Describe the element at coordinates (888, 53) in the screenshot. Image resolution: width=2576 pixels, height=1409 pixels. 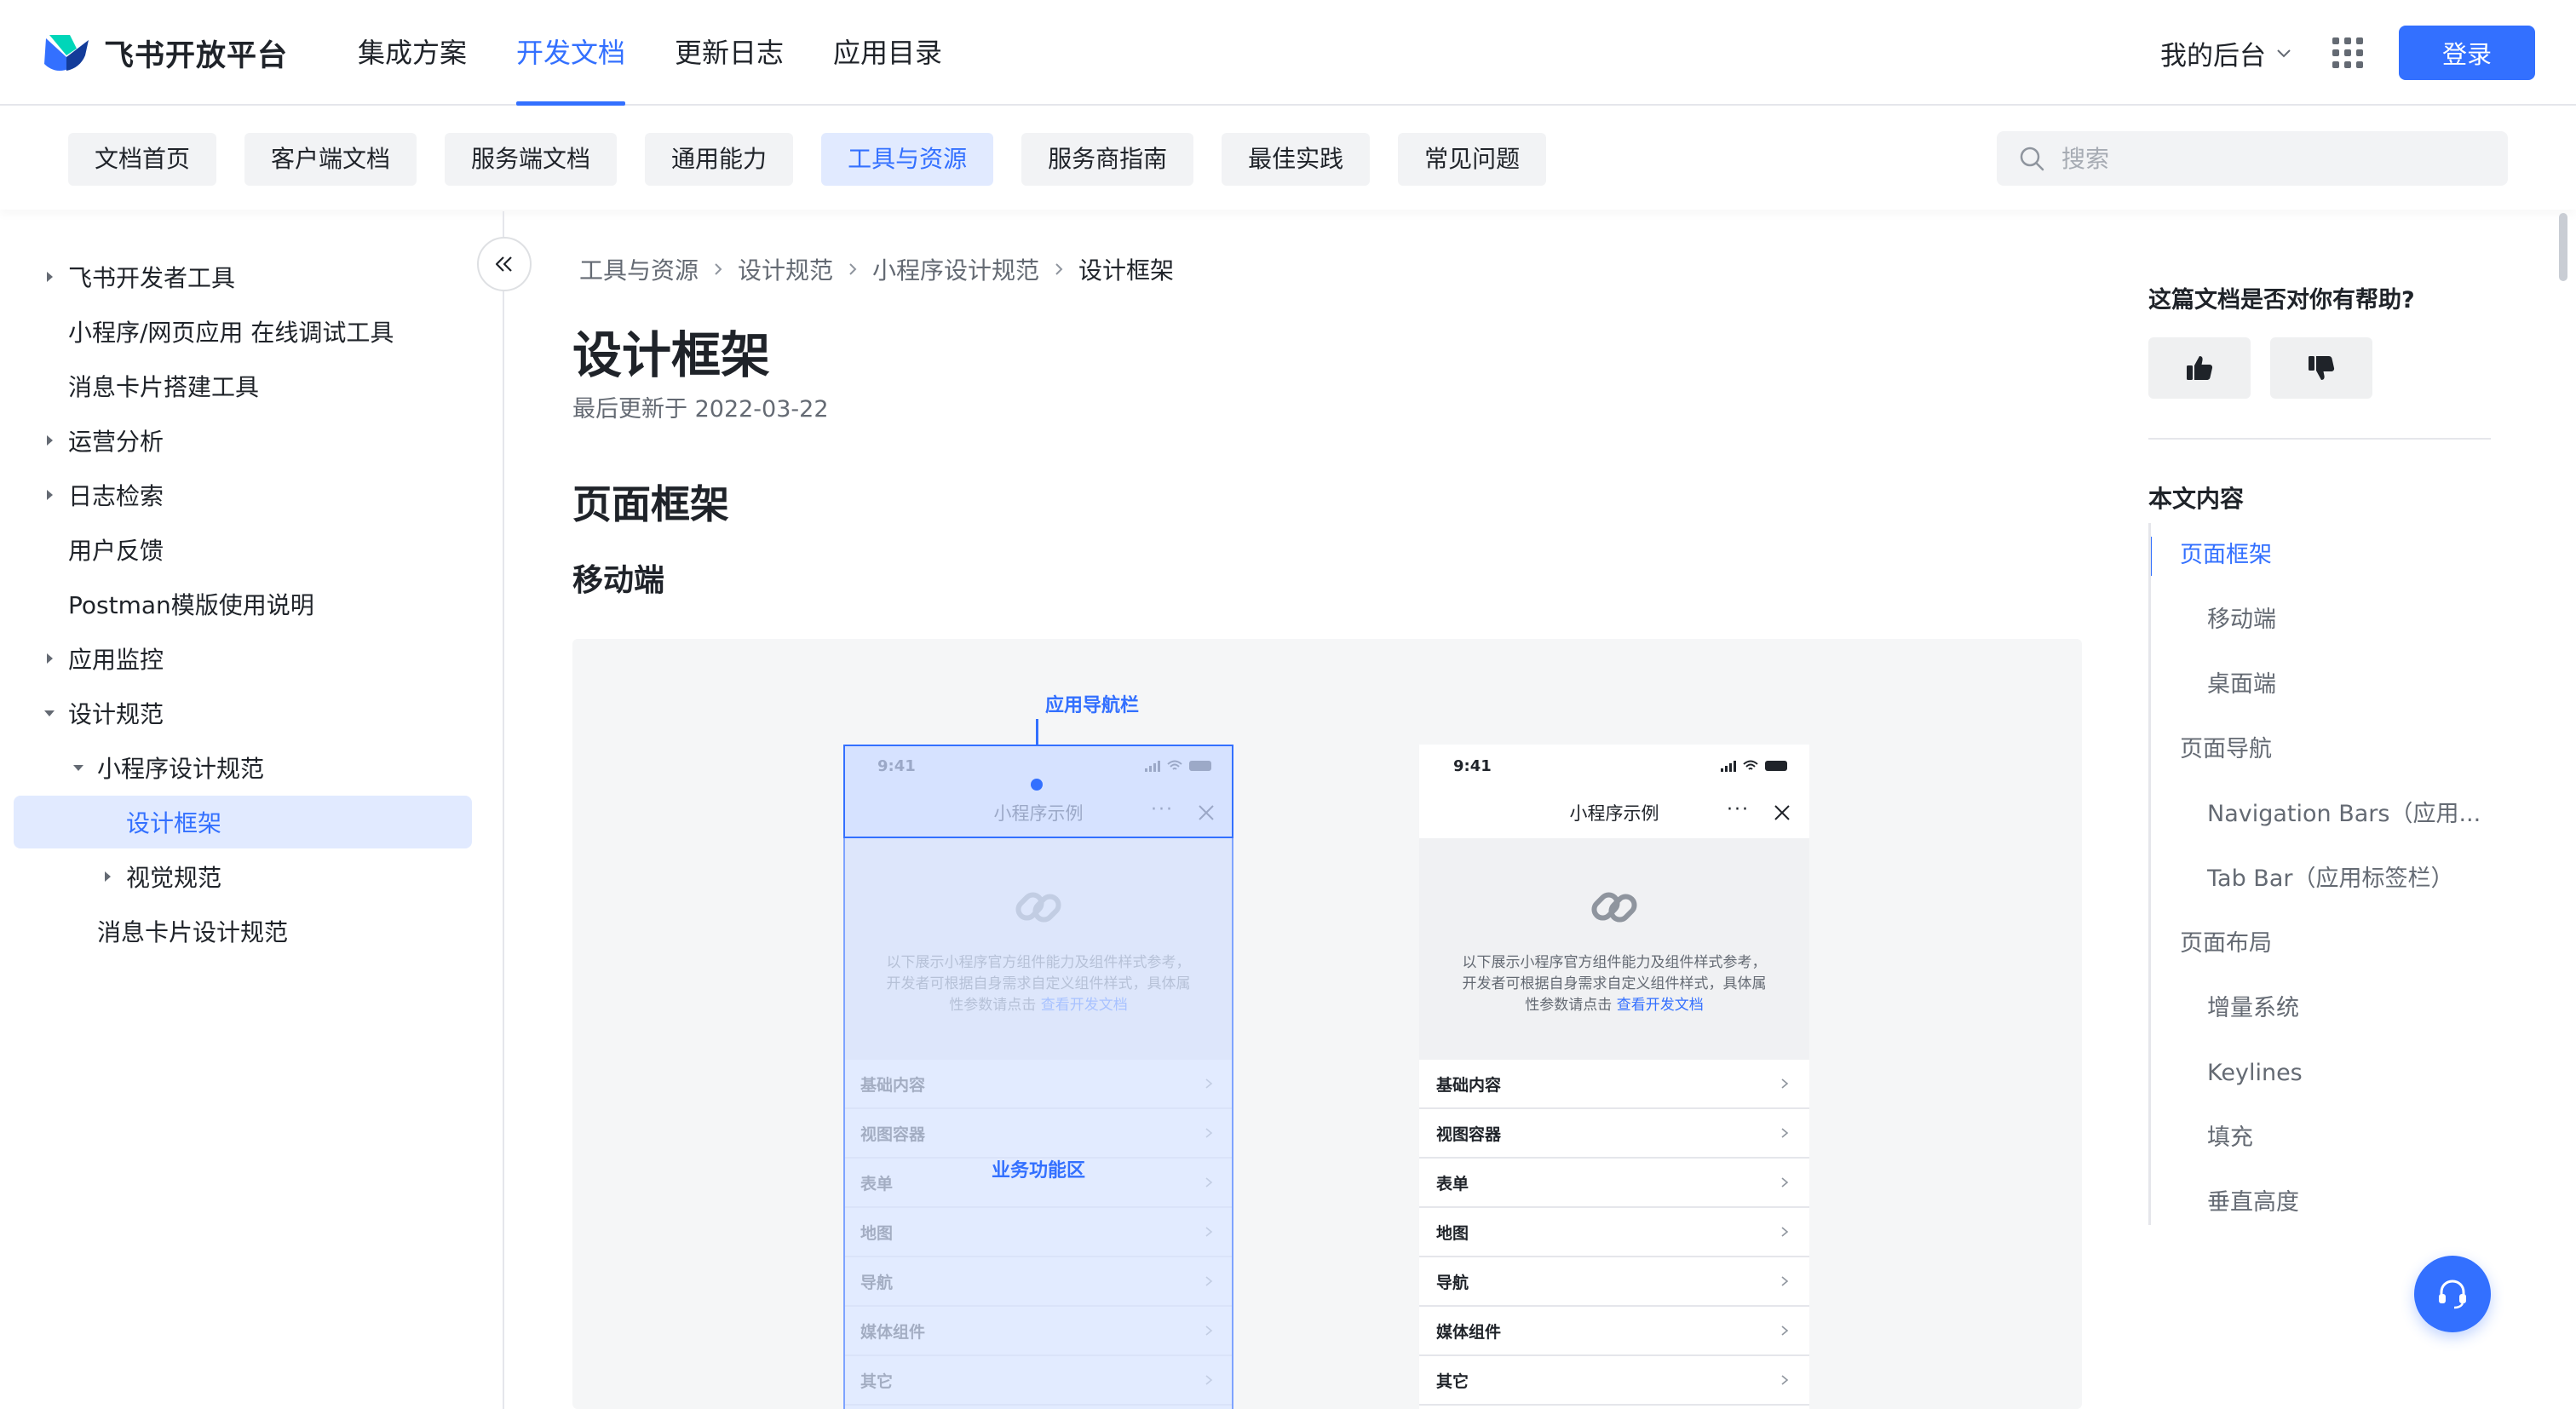
I see `topnav-app-directory: 应用目录` at that location.